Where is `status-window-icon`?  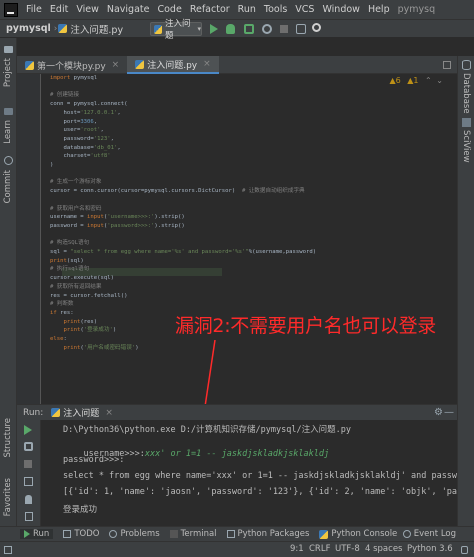 status-window-icon is located at coordinates (8, 550).